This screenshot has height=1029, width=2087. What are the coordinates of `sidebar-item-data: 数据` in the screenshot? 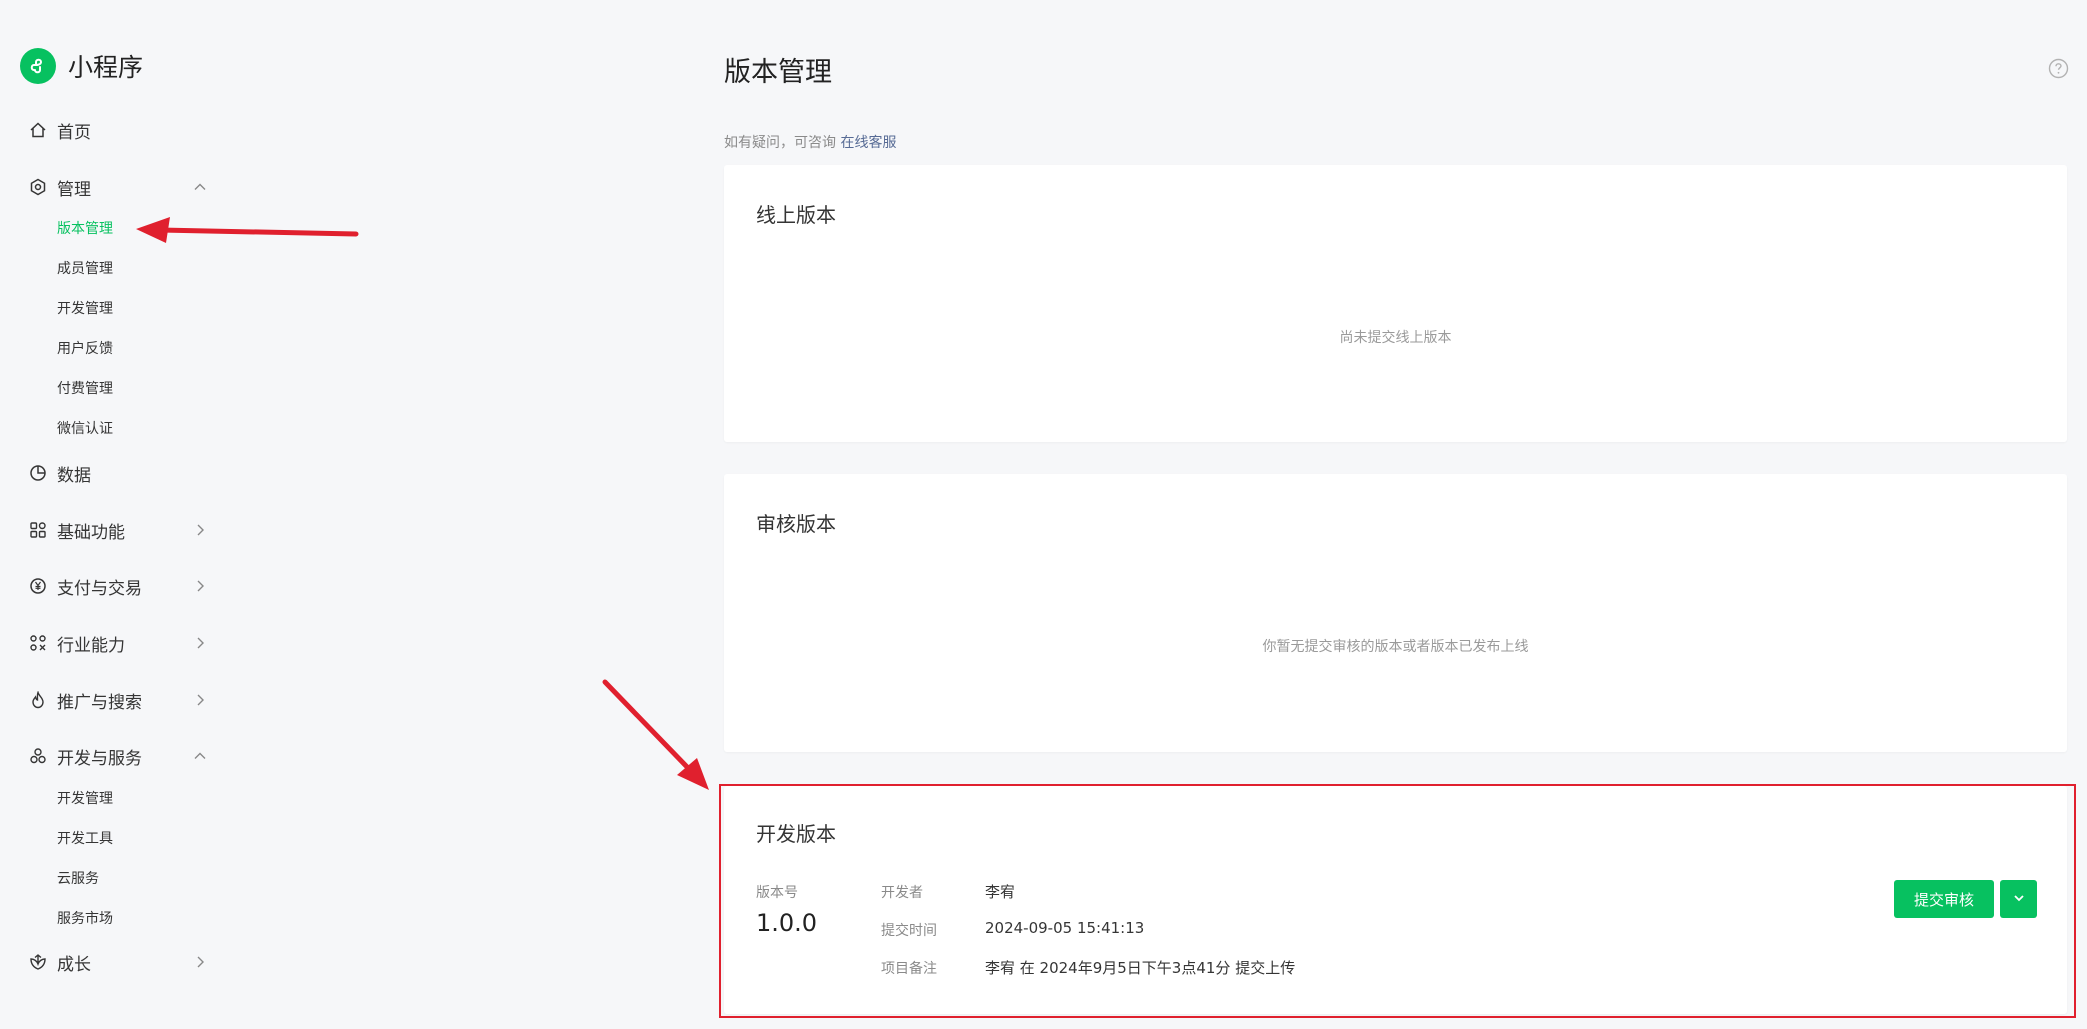 It's located at (118, 473).